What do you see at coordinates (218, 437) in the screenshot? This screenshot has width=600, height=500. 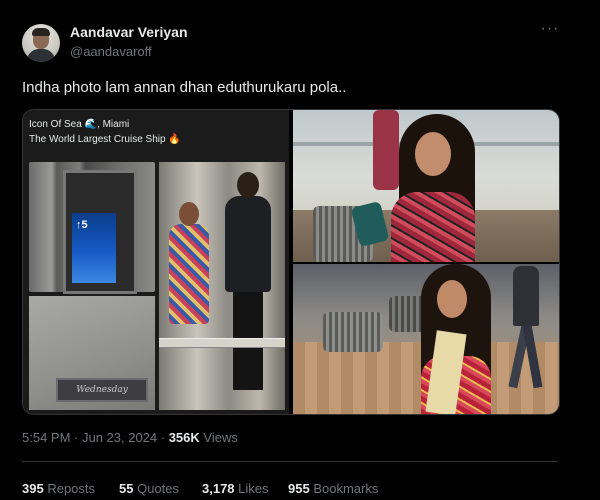 I see `views-label: Views` at bounding box center [218, 437].